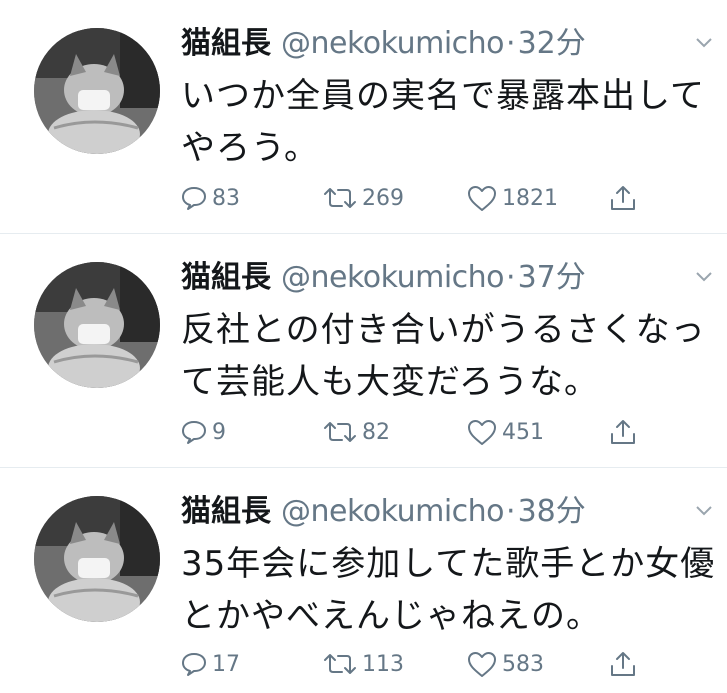  I want to click on like-count: 451, so click(523, 432).